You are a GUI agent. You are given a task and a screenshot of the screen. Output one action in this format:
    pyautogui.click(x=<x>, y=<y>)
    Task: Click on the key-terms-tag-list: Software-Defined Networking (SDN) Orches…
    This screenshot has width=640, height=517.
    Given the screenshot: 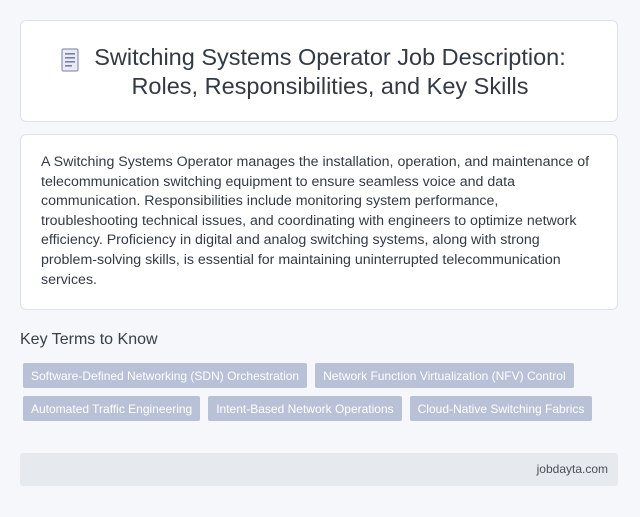 What is the action you would take?
    pyautogui.click(x=313, y=396)
    